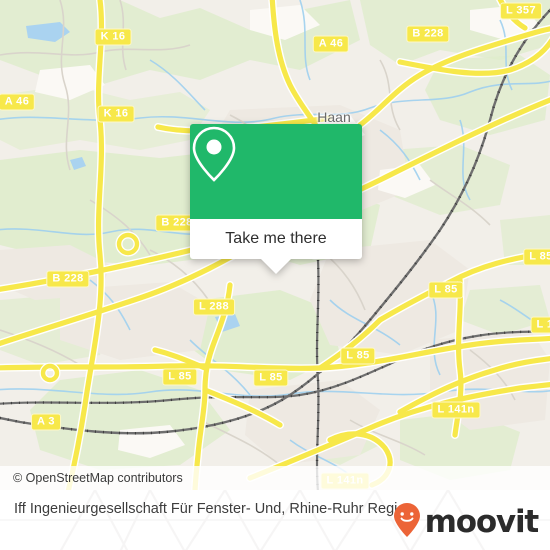  What do you see at coordinates (276, 171) in the screenshot?
I see `popup-marker-area` at bounding box center [276, 171].